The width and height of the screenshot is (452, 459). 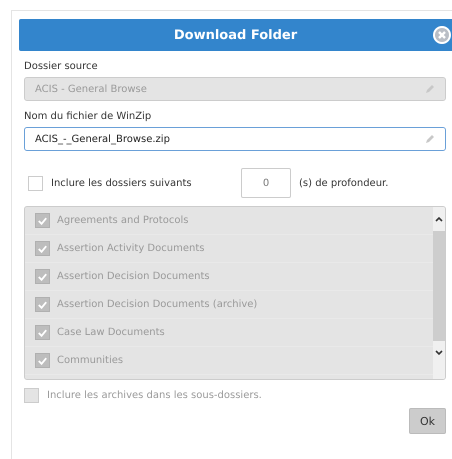 I want to click on dialog-title: Download Folder, so click(x=236, y=35).